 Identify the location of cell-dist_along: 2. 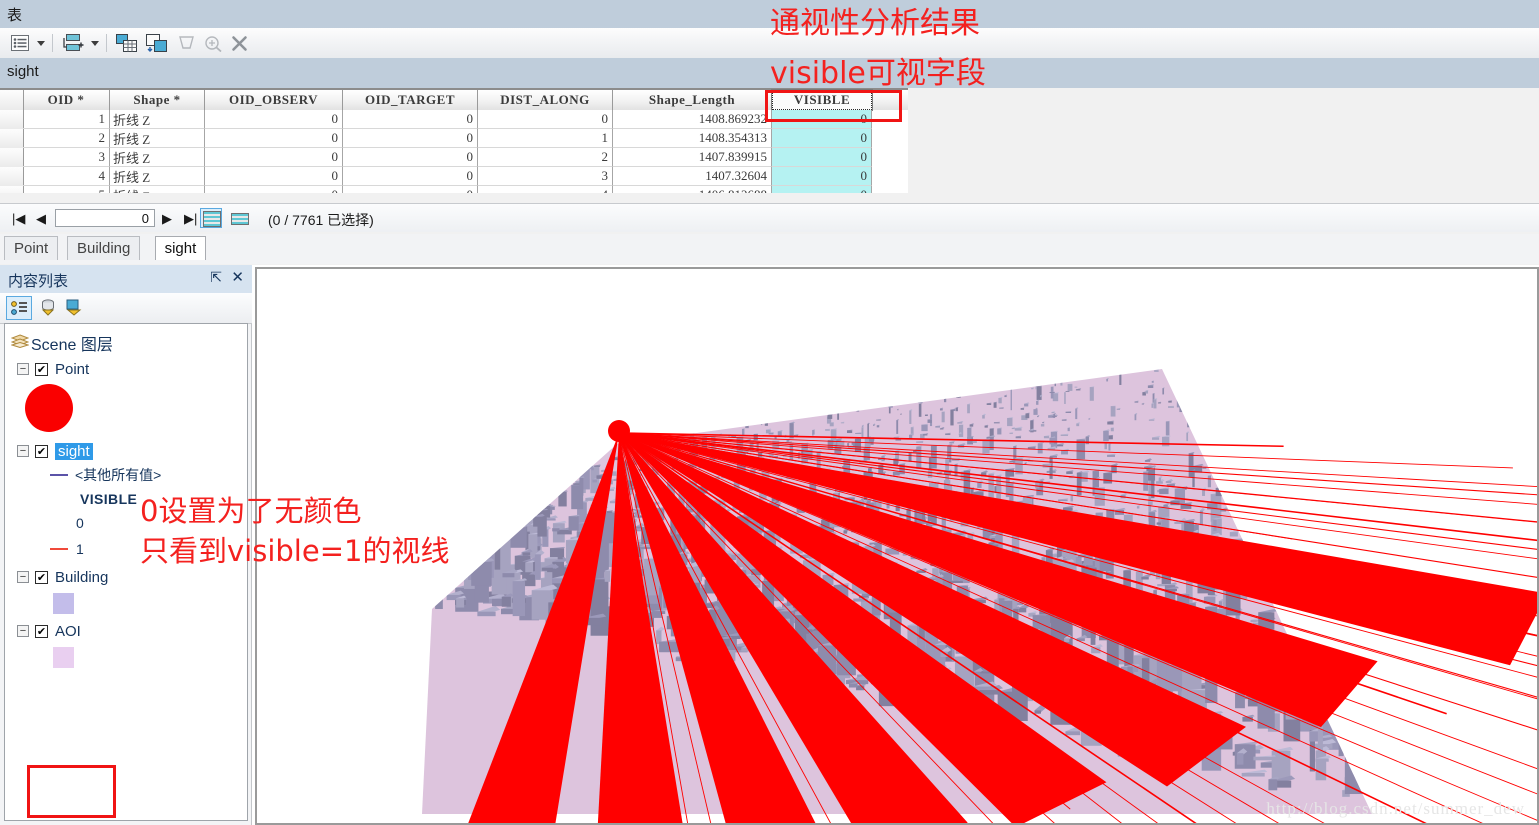
(545, 157).